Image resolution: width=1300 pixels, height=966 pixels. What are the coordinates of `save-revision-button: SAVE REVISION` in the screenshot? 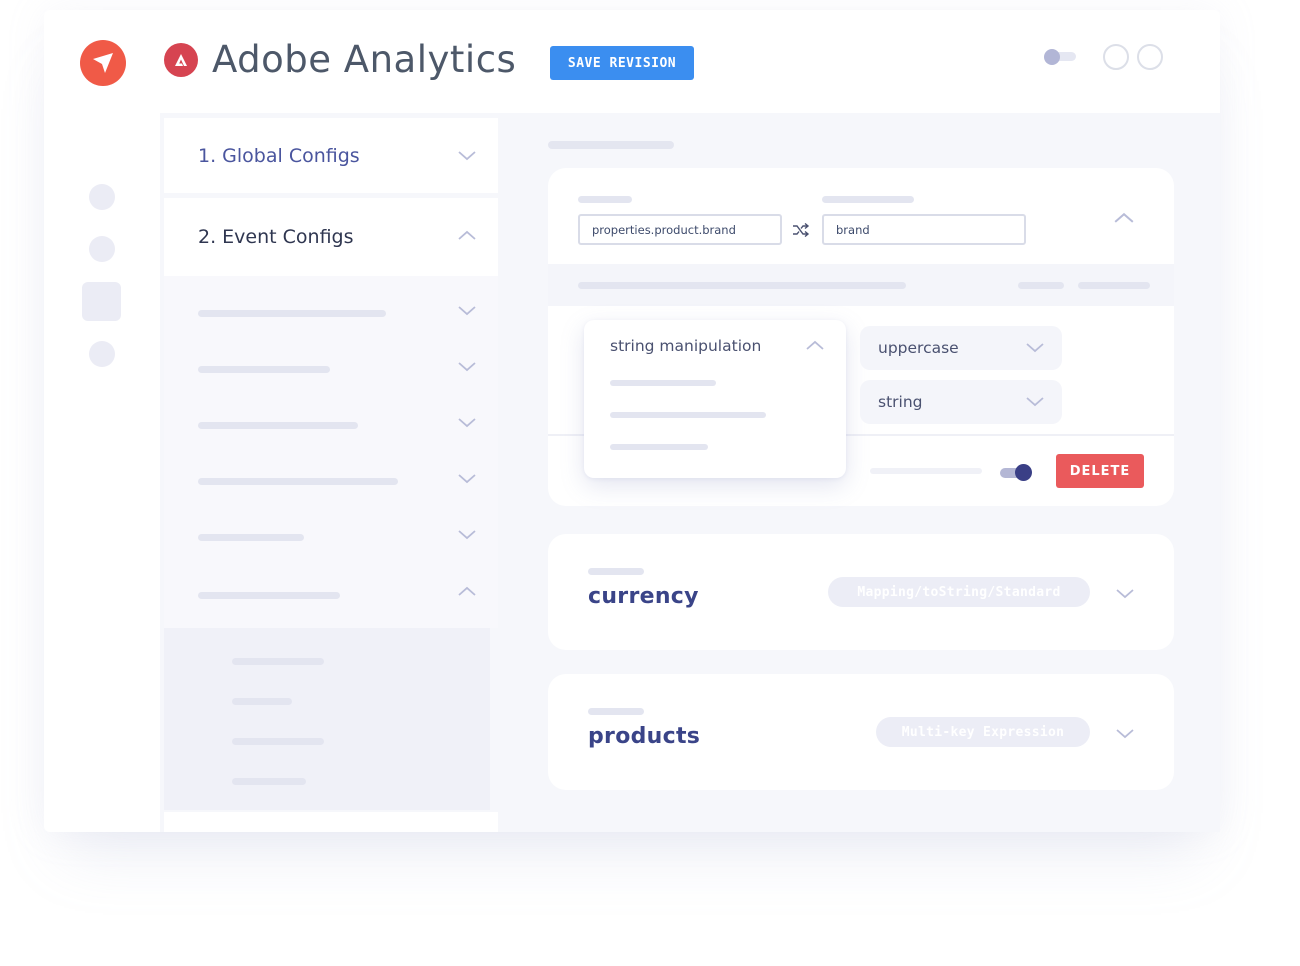 It's located at (622, 63).